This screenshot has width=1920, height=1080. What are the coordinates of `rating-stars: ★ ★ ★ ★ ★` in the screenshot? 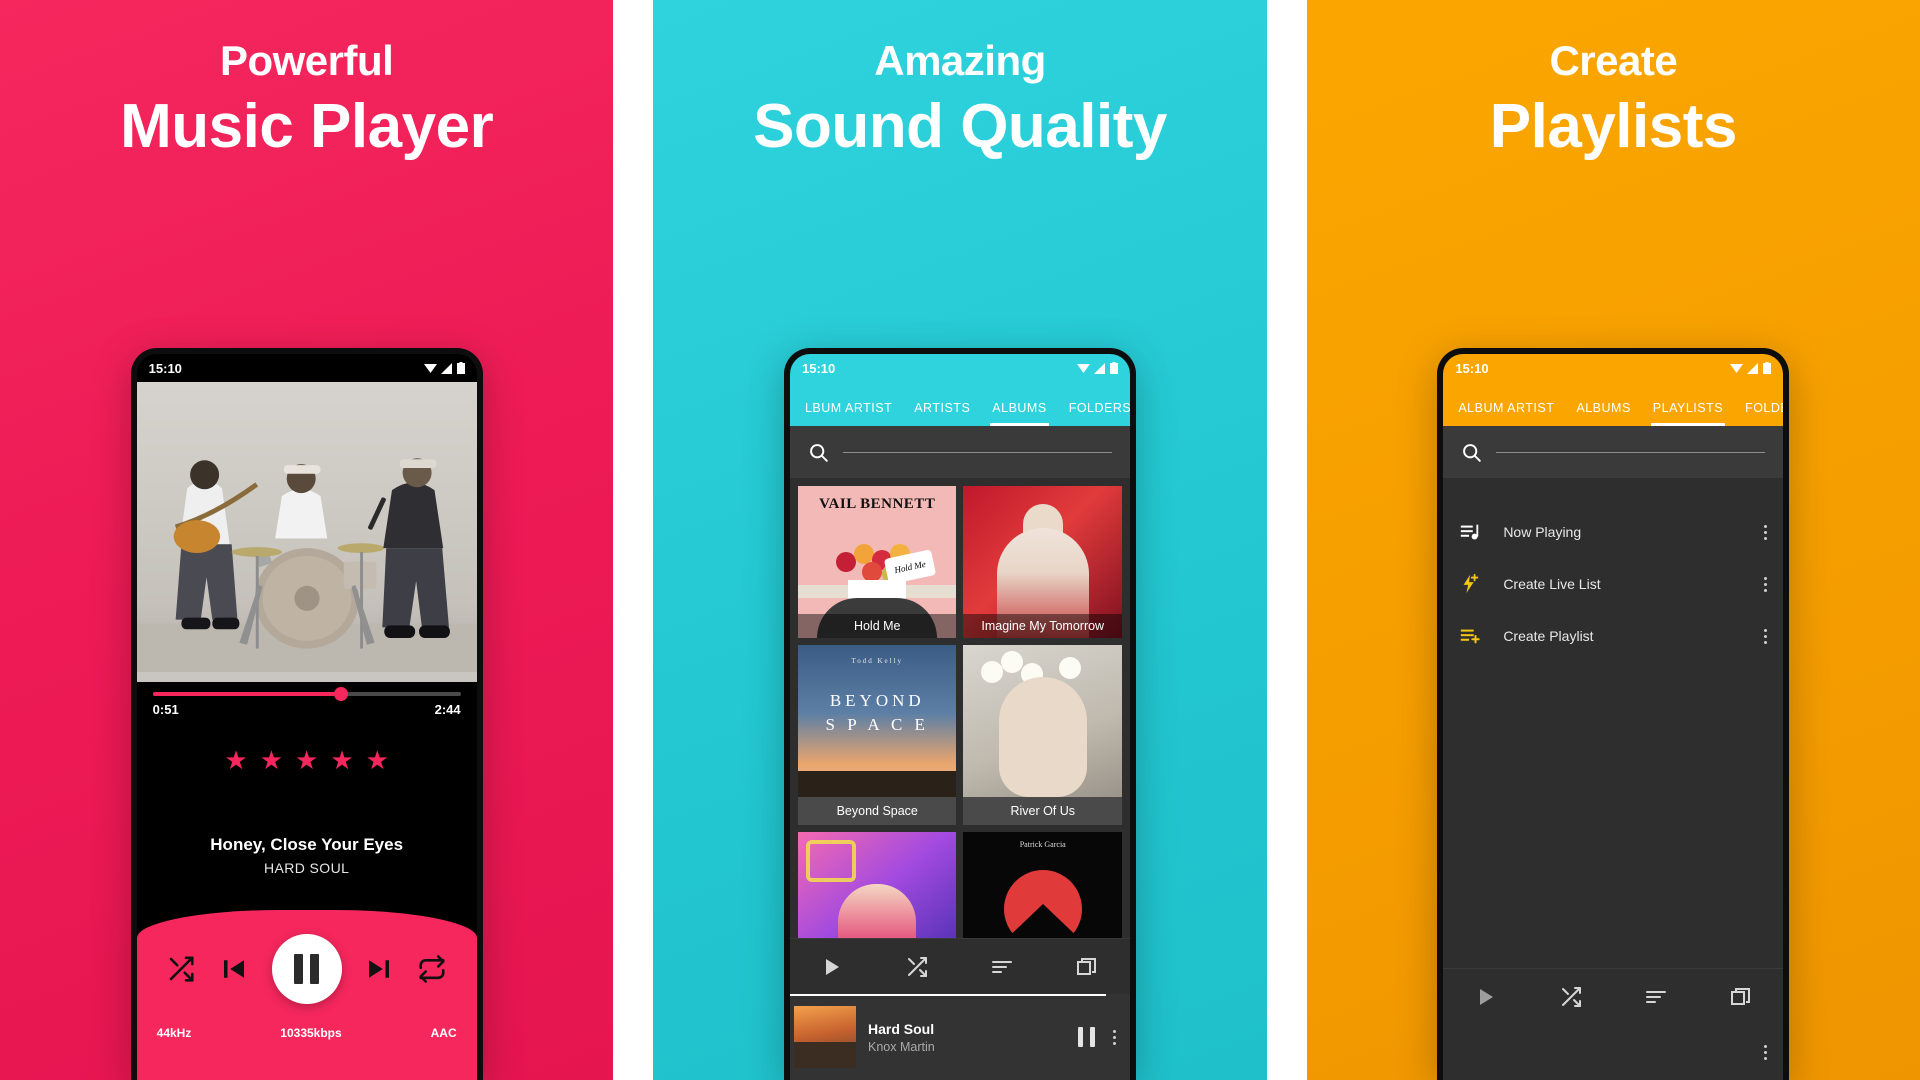 It's located at (307, 760).